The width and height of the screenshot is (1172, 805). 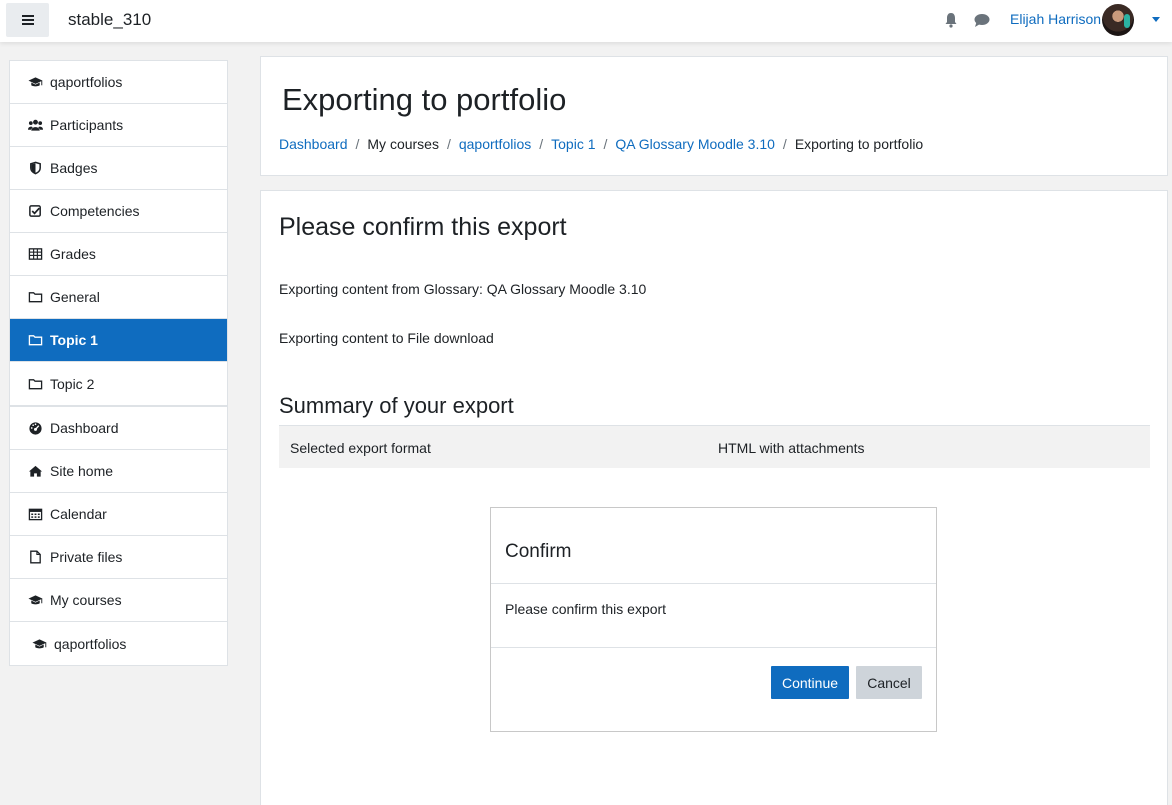 I want to click on users-icon, so click(x=35, y=125).